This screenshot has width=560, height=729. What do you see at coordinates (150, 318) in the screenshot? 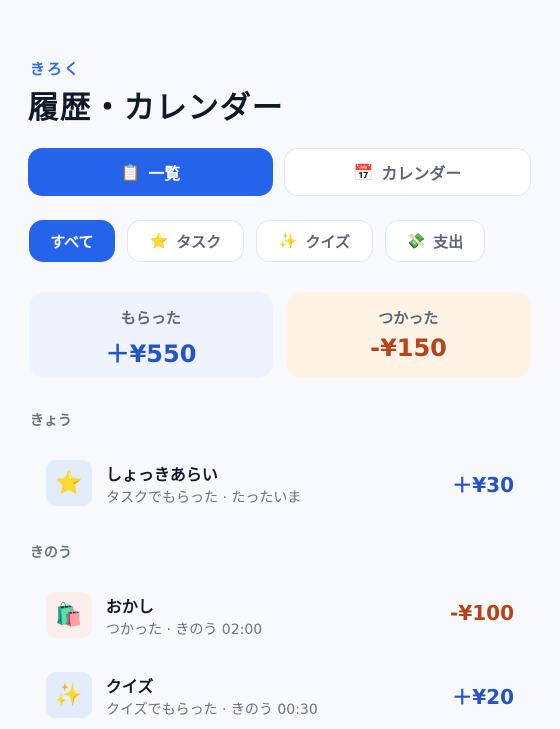
I see `received-label: もらった` at bounding box center [150, 318].